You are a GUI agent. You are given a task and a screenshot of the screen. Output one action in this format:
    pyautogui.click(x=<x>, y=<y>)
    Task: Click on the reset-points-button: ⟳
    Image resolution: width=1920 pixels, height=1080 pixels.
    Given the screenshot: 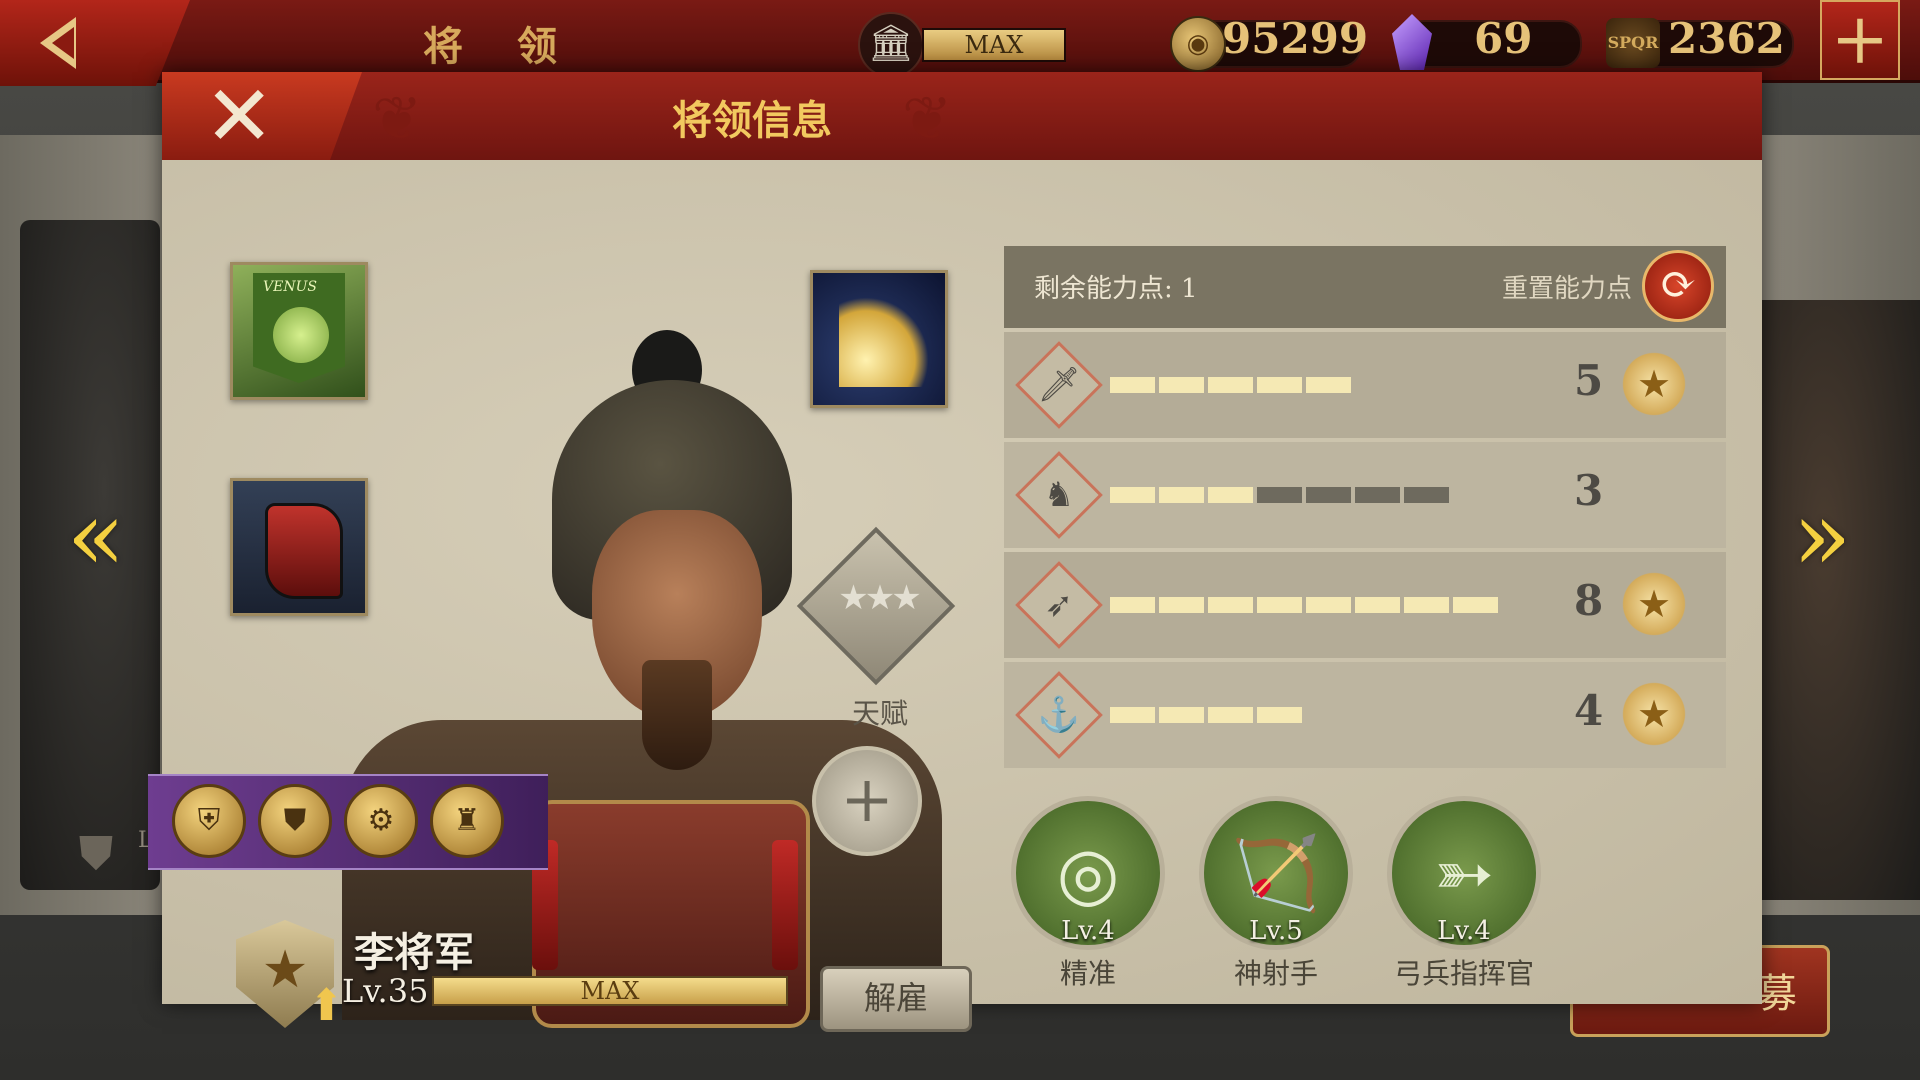 What is the action you would take?
    pyautogui.click(x=1678, y=286)
    